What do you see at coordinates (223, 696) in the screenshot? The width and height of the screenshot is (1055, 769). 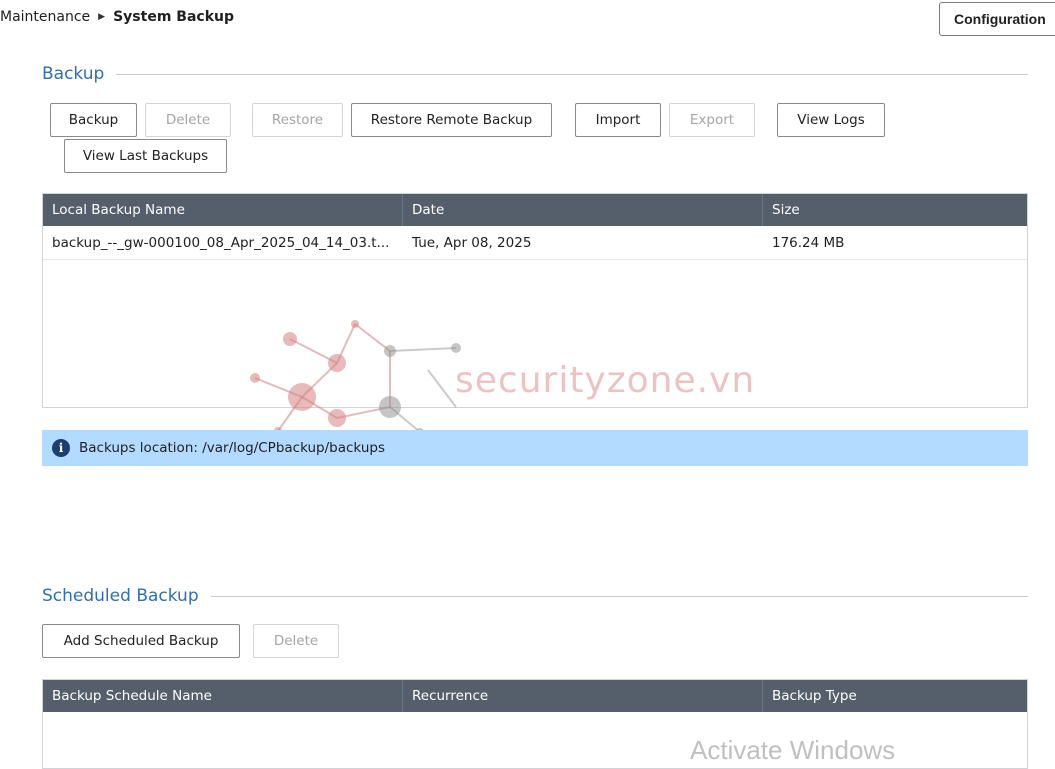 I see `column-header-schedule-name: Backup Schedule Name` at bounding box center [223, 696].